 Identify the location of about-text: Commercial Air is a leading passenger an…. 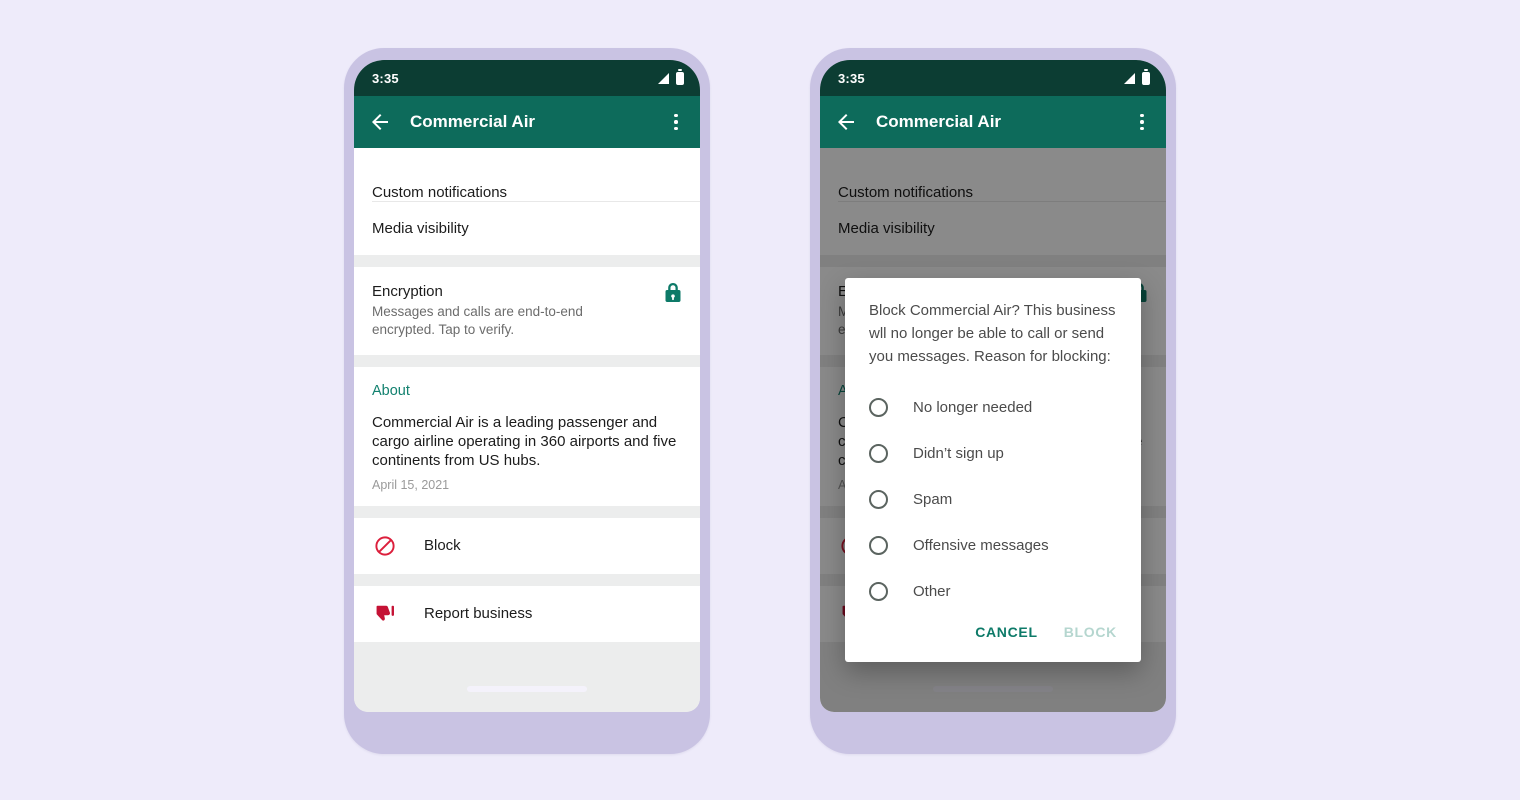
(524, 441).